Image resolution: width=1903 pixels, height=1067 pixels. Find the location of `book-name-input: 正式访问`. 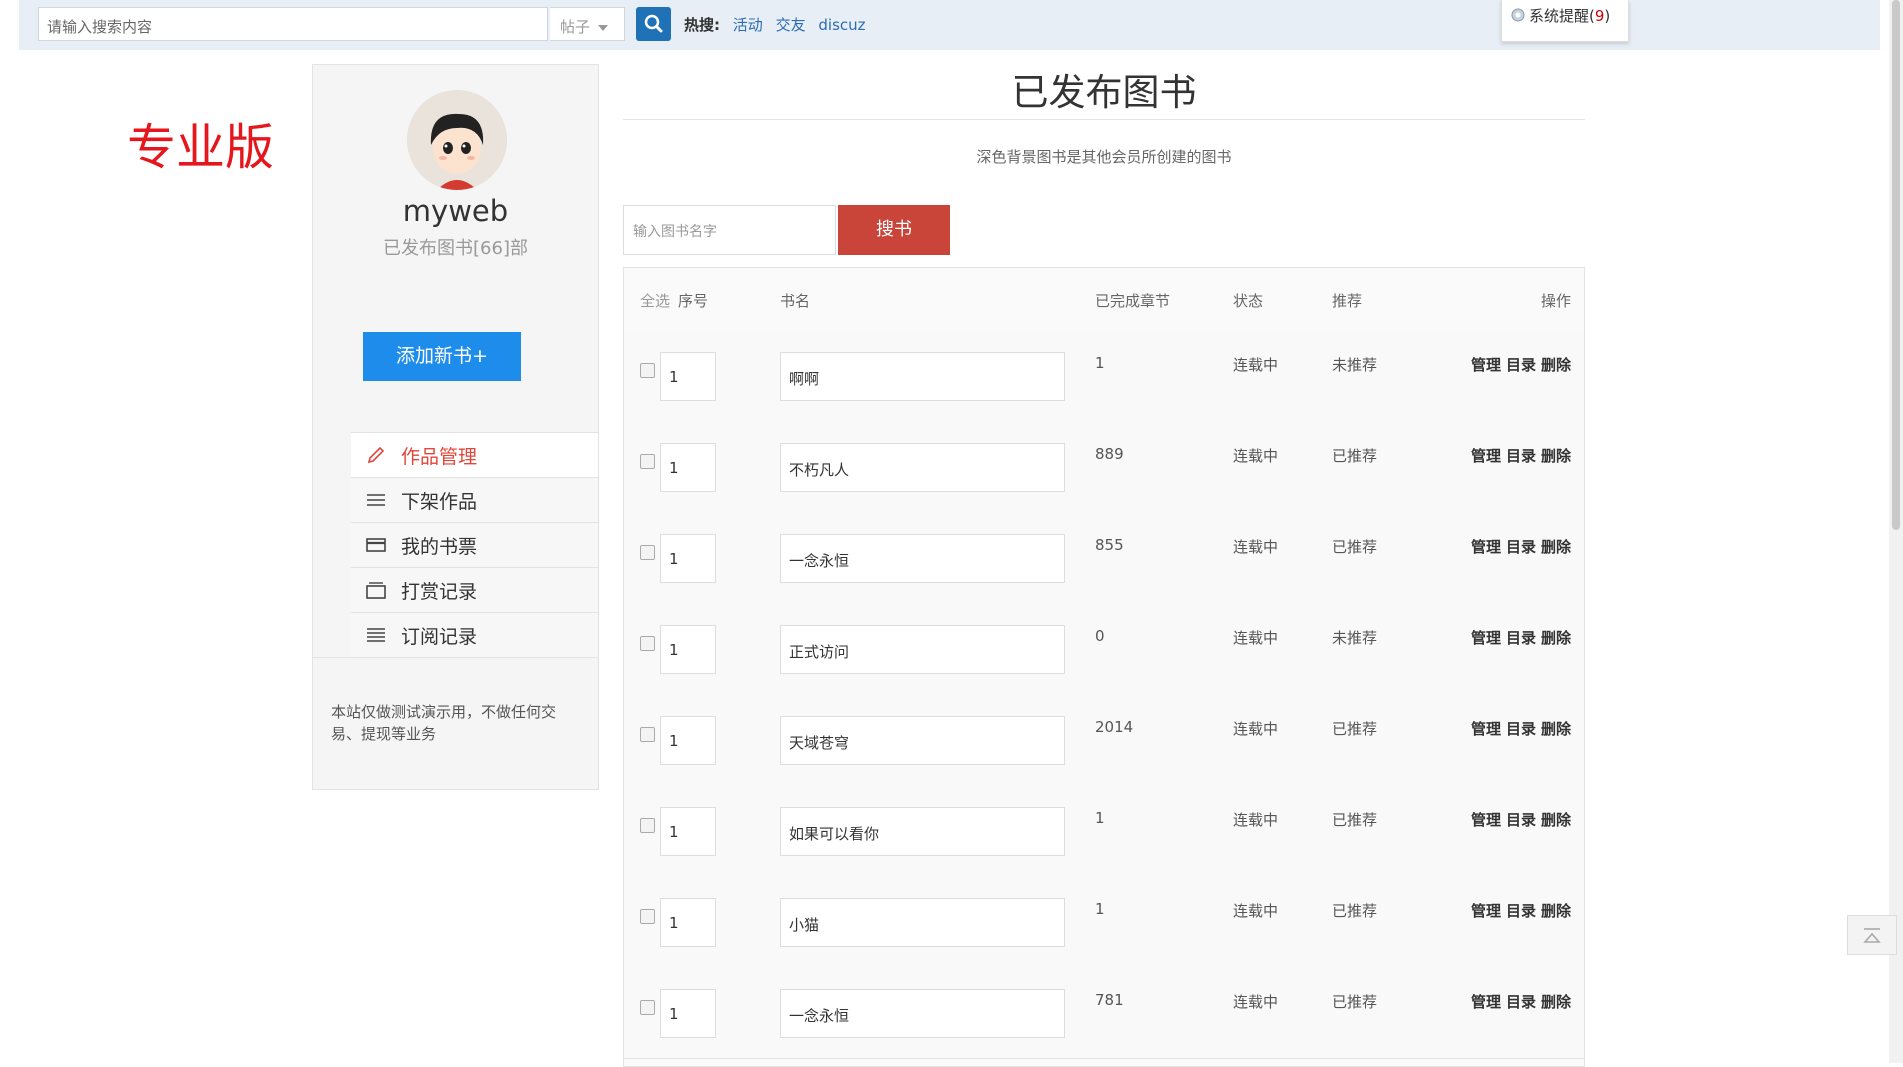

book-name-input: 正式访问 is located at coordinates (922, 649).